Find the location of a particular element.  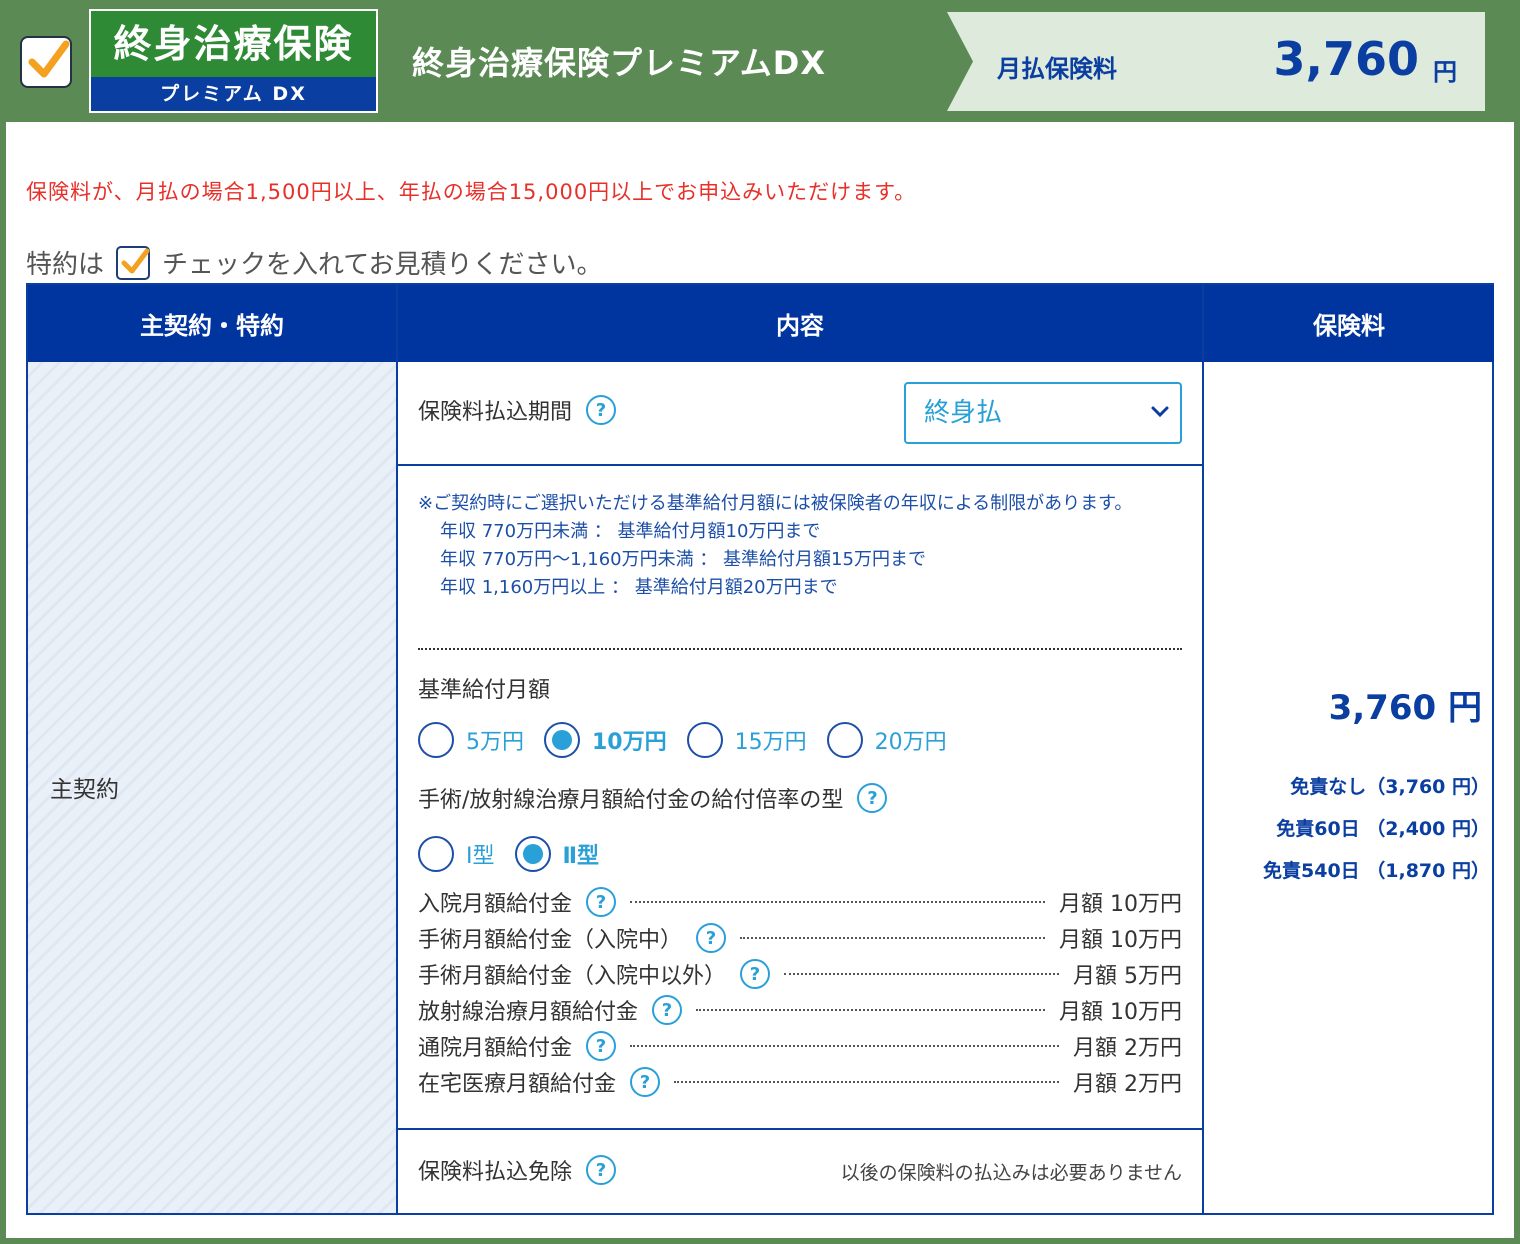

divider is located at coordinates (800, 649).